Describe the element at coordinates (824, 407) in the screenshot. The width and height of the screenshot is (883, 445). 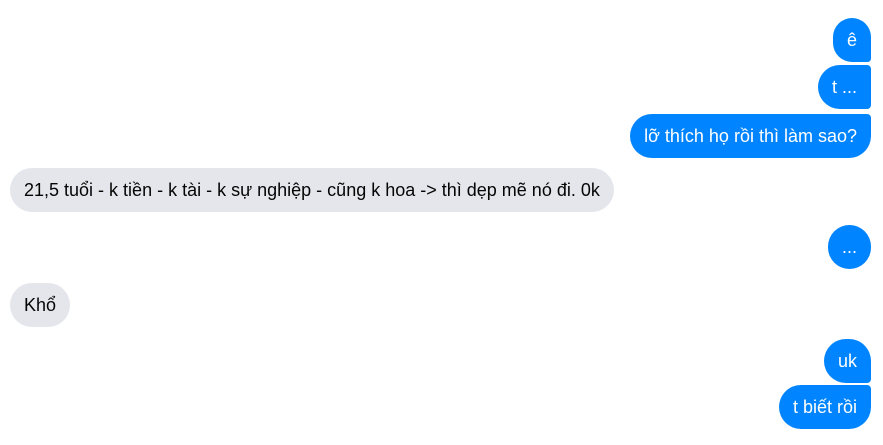
I see `outgoing-message: t biết rồi` at that location.